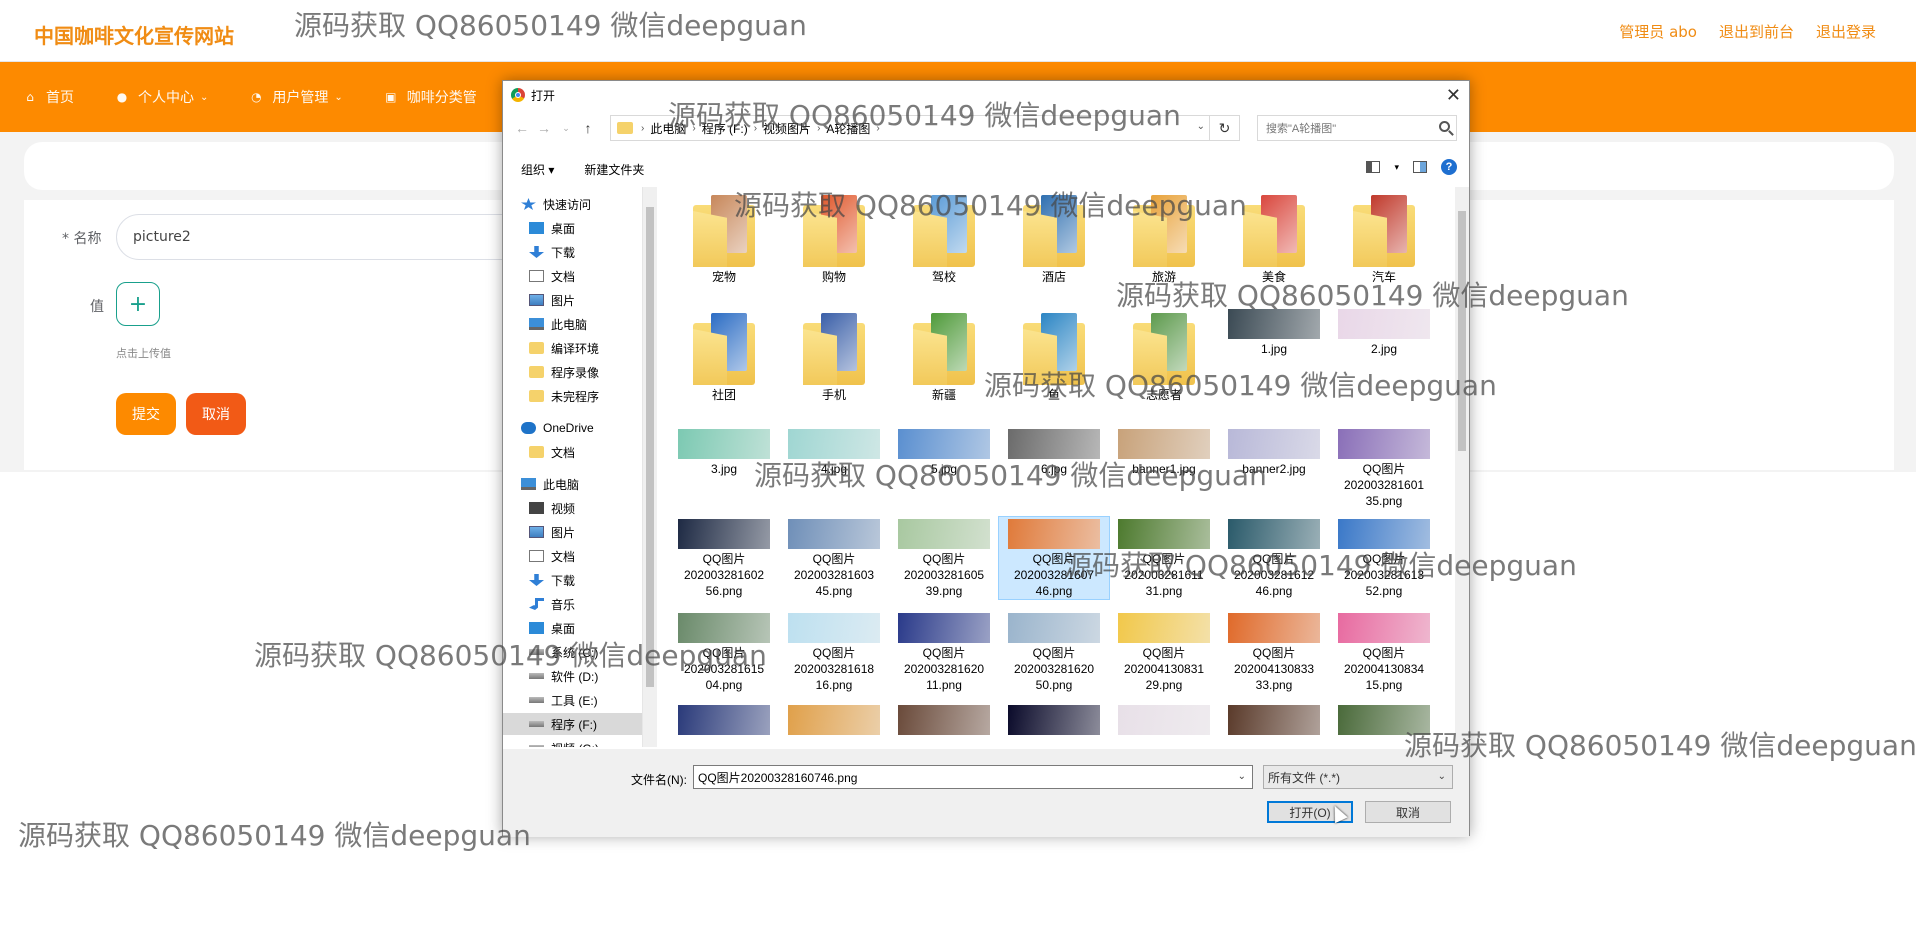 The image size is (1916, 940). What do you see at coordinates (614, 169) in the screenshot?
I see `new-folder-button: 新建文件夹` at bounding box center [614, 169].